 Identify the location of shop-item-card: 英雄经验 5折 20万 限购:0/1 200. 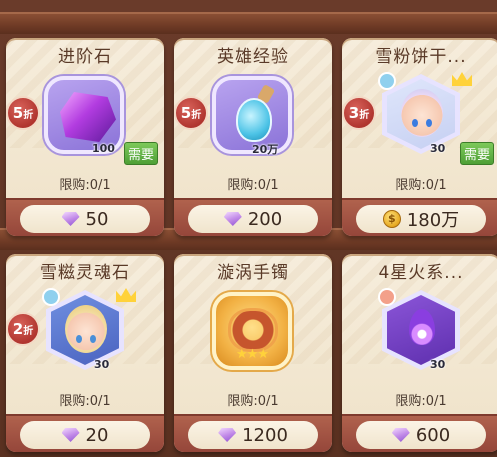
(253, 137).